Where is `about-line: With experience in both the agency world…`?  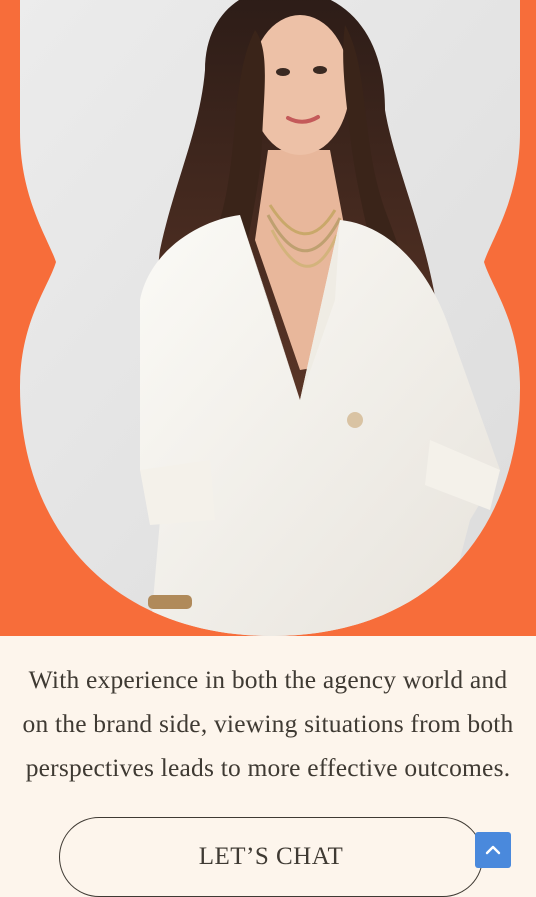 about-line: With experience in both the agency world… is located at coordinates (268, 679).